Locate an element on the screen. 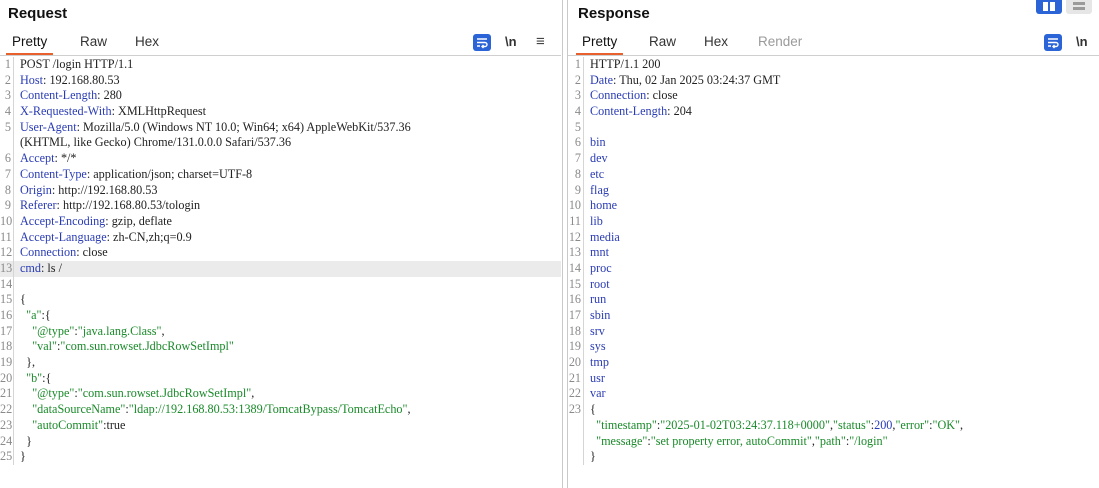 The image size is (1099, 488). line-text: lib is located at coordinates (596, 222).